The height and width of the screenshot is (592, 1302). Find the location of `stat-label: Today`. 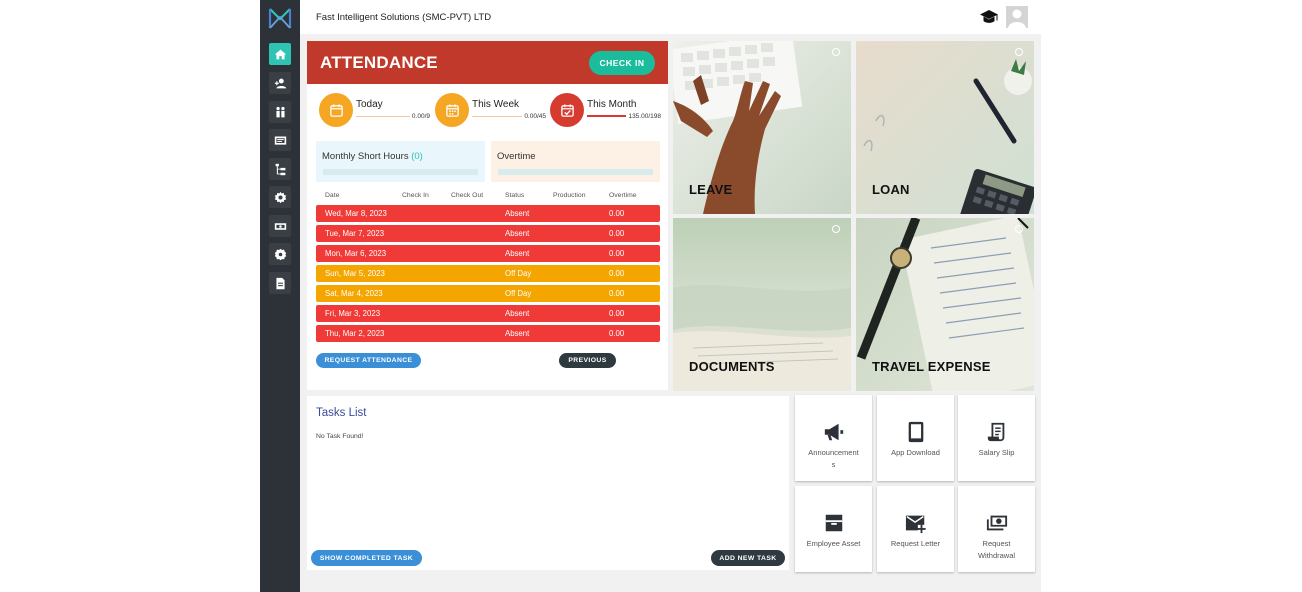

stat-label: Today is located at coordinates (369, 104).